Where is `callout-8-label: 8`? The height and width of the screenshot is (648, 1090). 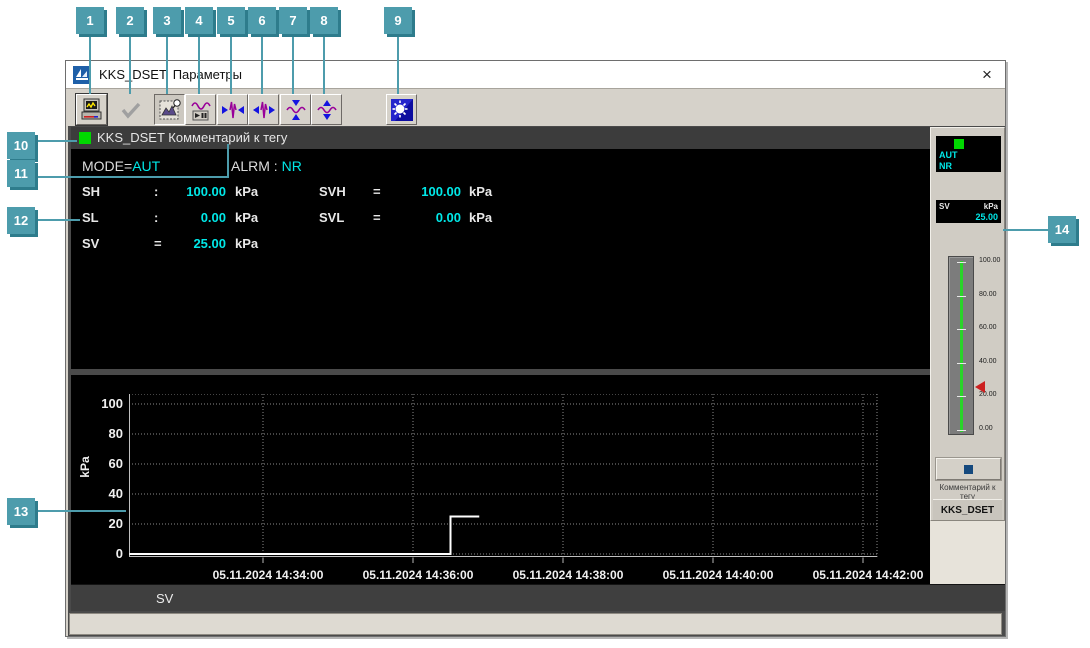
callout-8-label: 8 is located at coordinates (324, 20).